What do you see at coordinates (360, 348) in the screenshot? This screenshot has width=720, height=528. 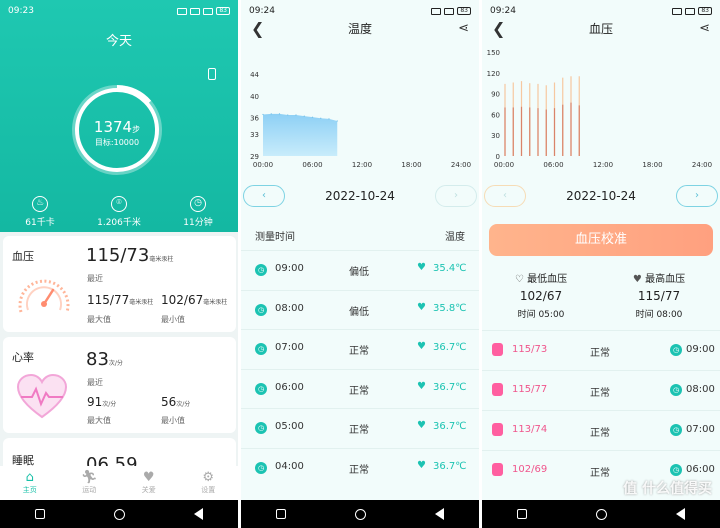 I see `table-row: ◷ 07:00 正常 ♥ 36.7℃` at bounding box center [360, 348].